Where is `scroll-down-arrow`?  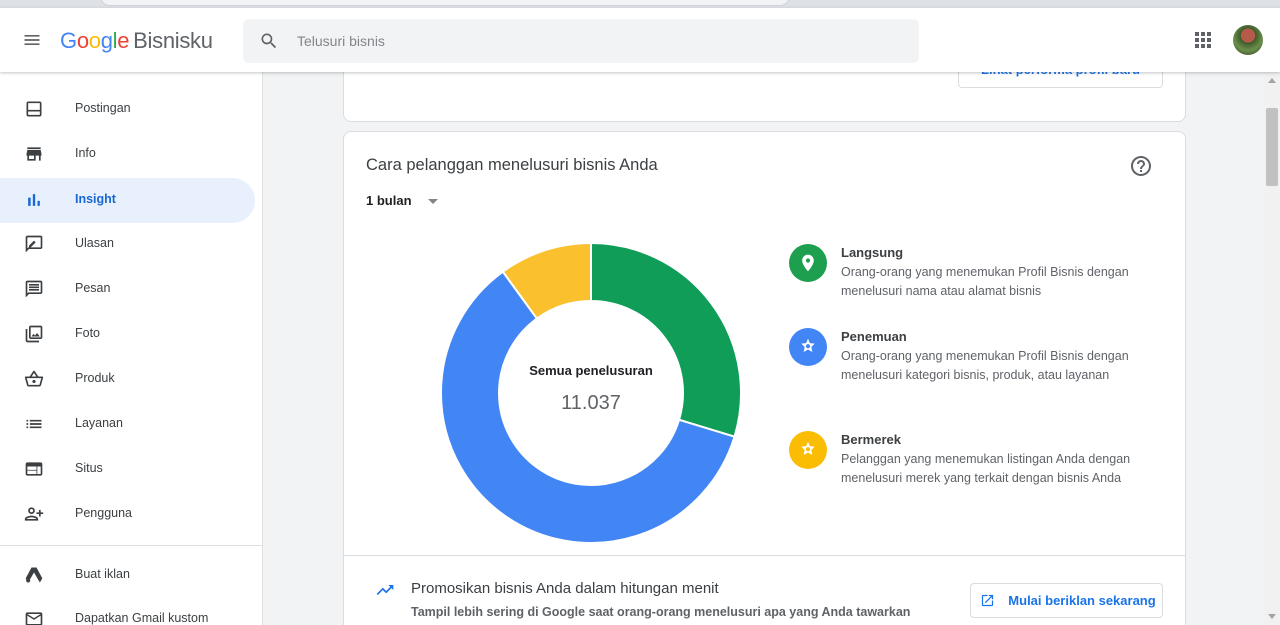
scroll-down-arrow is located at coordinates (1272, 616).